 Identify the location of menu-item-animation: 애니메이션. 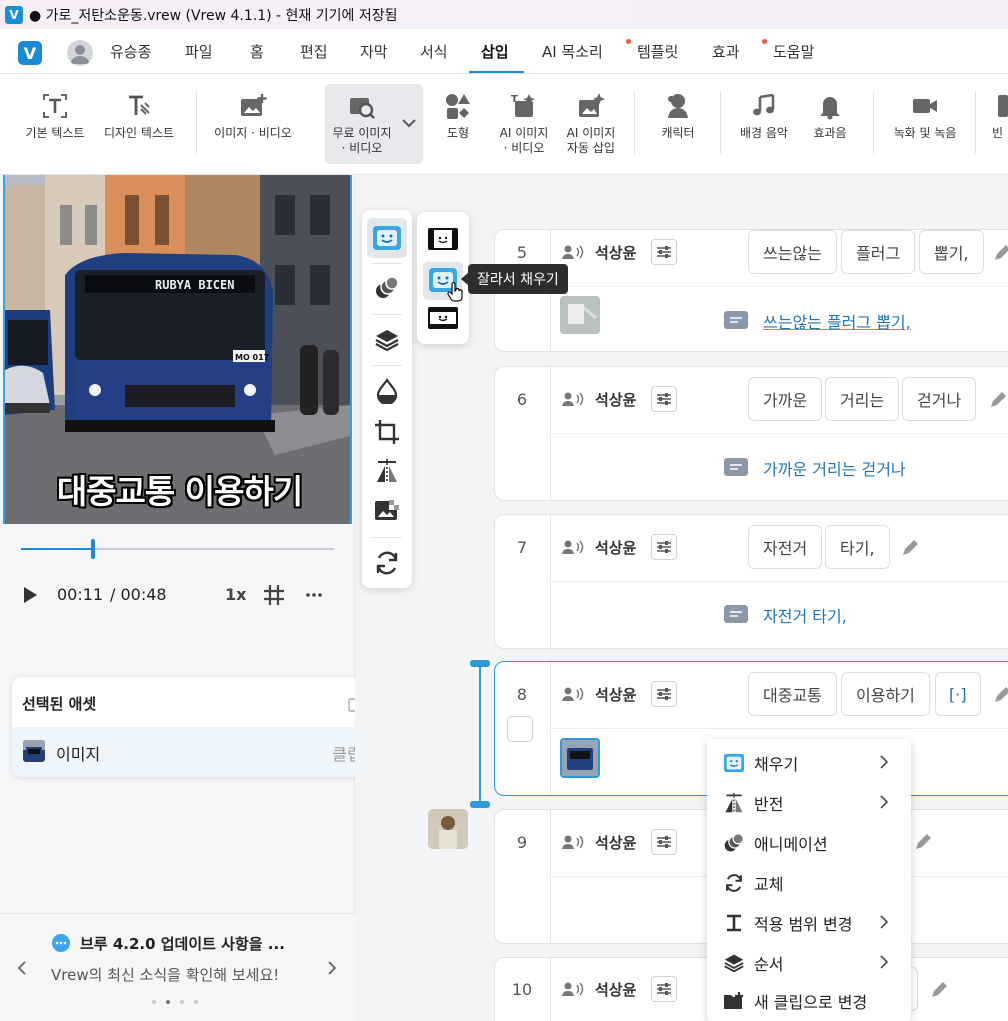
(809, 843).